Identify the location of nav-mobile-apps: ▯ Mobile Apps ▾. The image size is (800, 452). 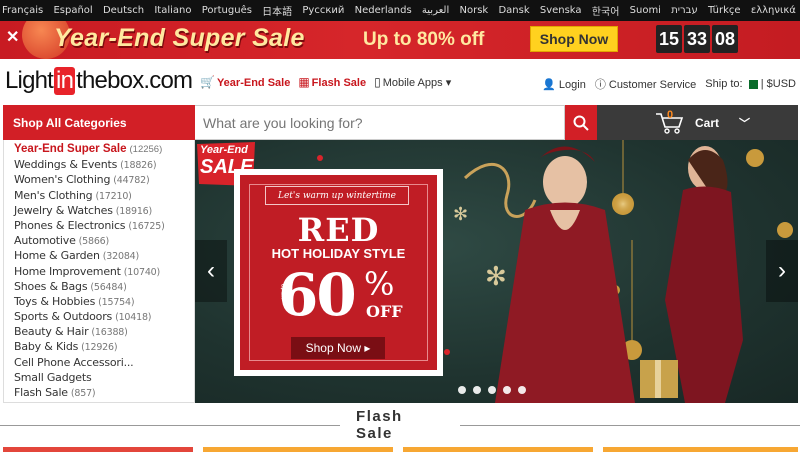
(412, 82).